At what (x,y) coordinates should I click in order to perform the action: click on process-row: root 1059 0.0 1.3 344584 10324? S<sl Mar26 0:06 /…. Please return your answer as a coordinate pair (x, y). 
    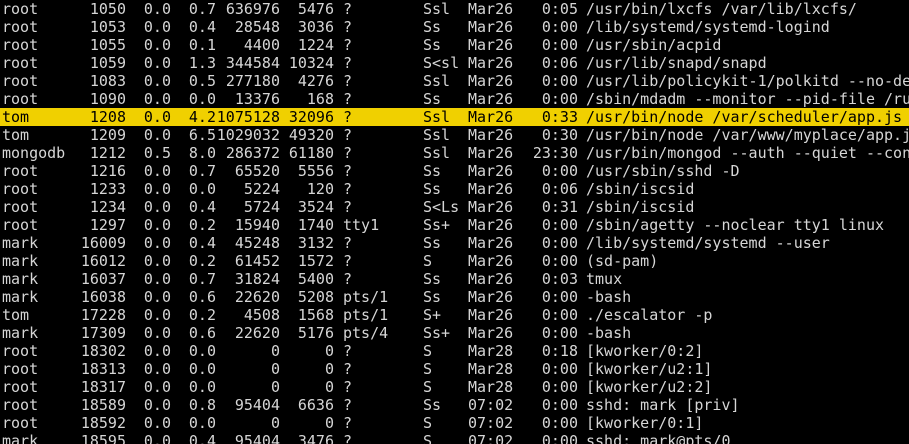
    Looking at the image, I should click on (454, 63).